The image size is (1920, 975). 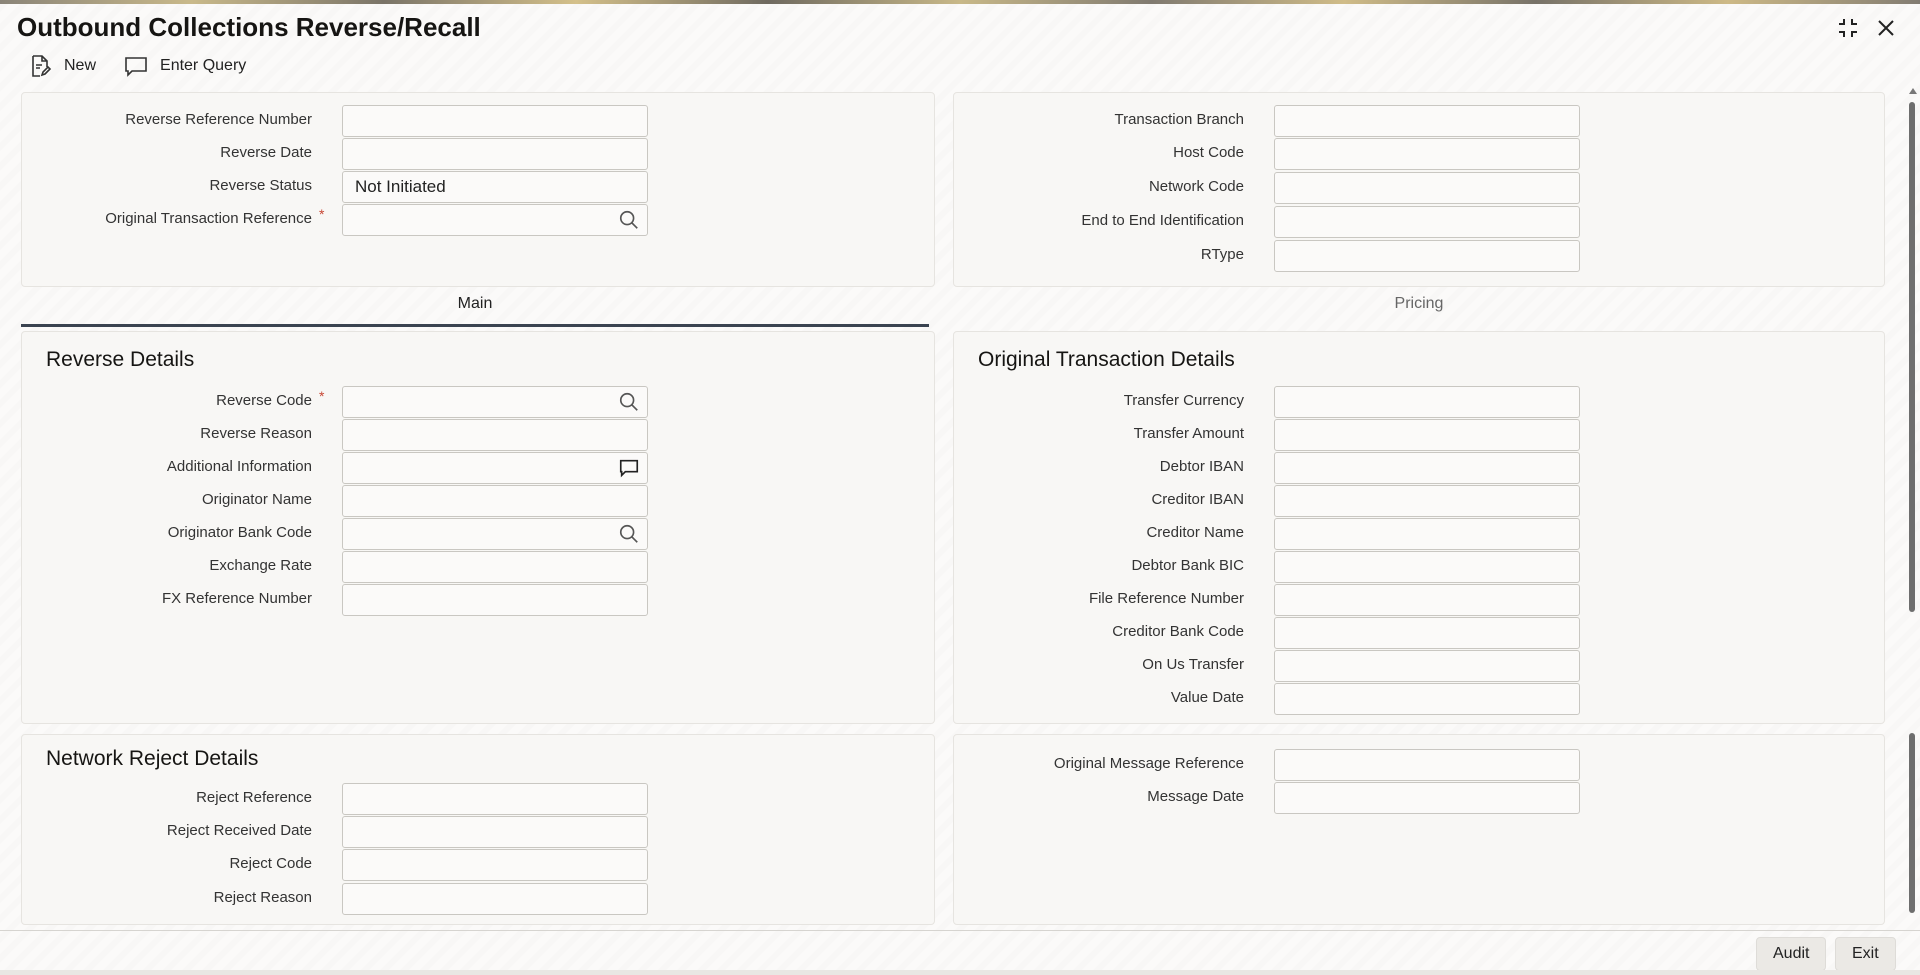 I want to click on reject-received-date-label: Reject Received Date, so click(x=239, y=830).